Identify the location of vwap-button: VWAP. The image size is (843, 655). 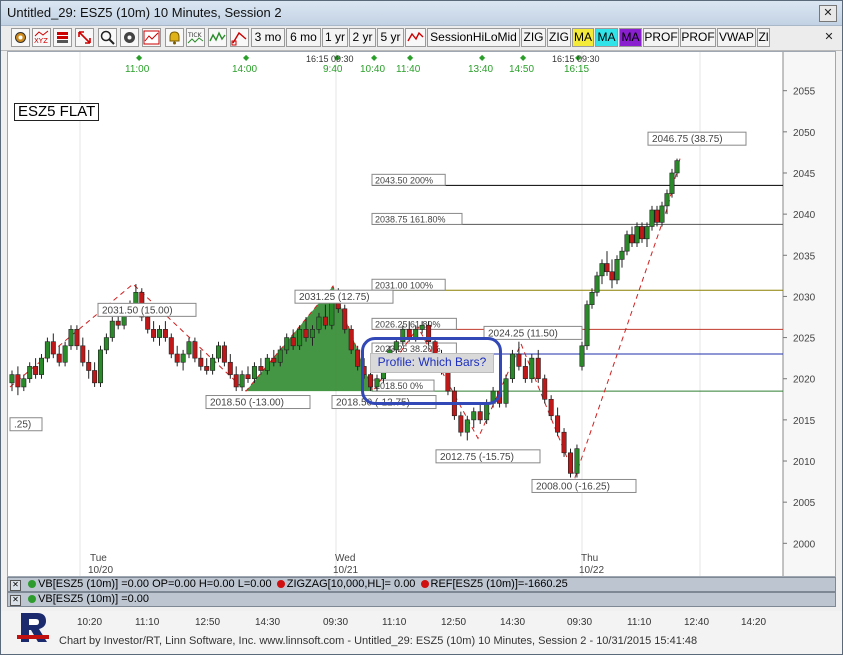
(736, 37).